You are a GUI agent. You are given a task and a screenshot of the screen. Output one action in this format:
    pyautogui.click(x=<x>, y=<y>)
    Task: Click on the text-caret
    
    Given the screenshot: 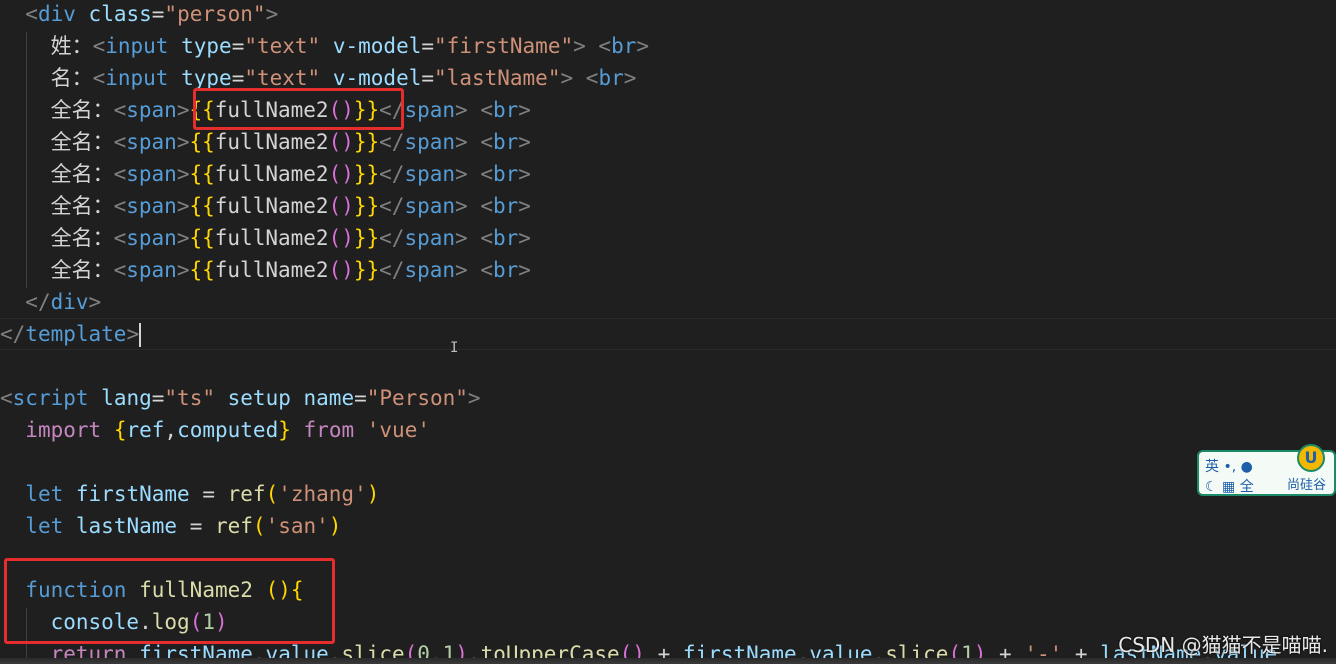 What is the action you would take?
    pyautogui.click(x=140, y=335)
    